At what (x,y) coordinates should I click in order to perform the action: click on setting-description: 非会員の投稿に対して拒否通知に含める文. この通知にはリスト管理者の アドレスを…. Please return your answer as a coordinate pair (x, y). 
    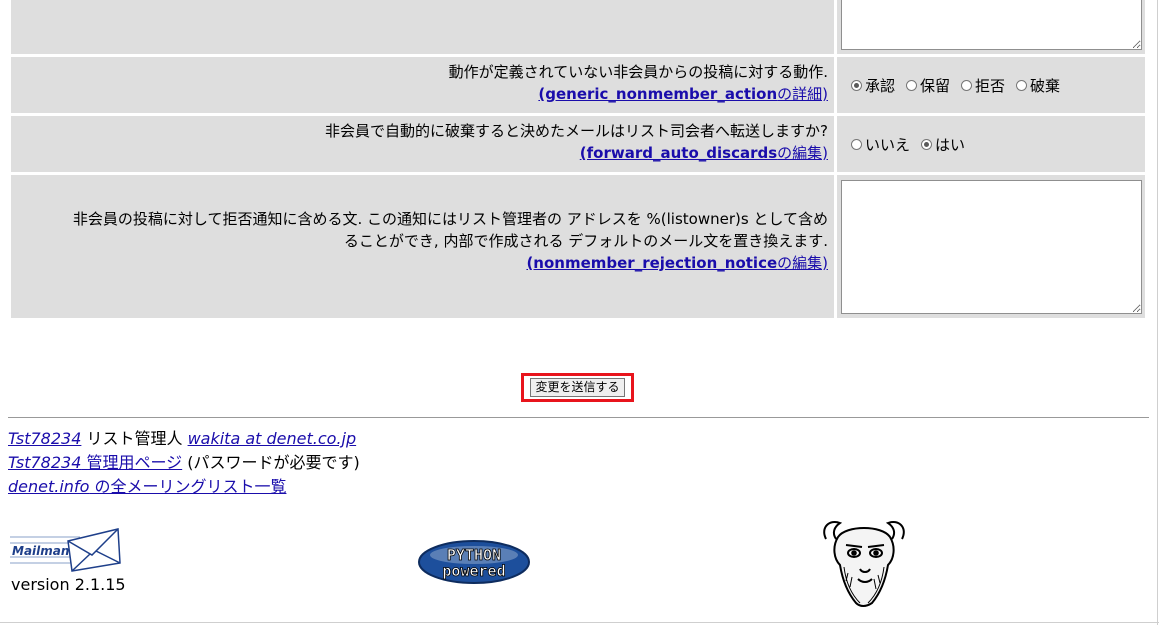
    Looking at the image, I should click on (450, 219).